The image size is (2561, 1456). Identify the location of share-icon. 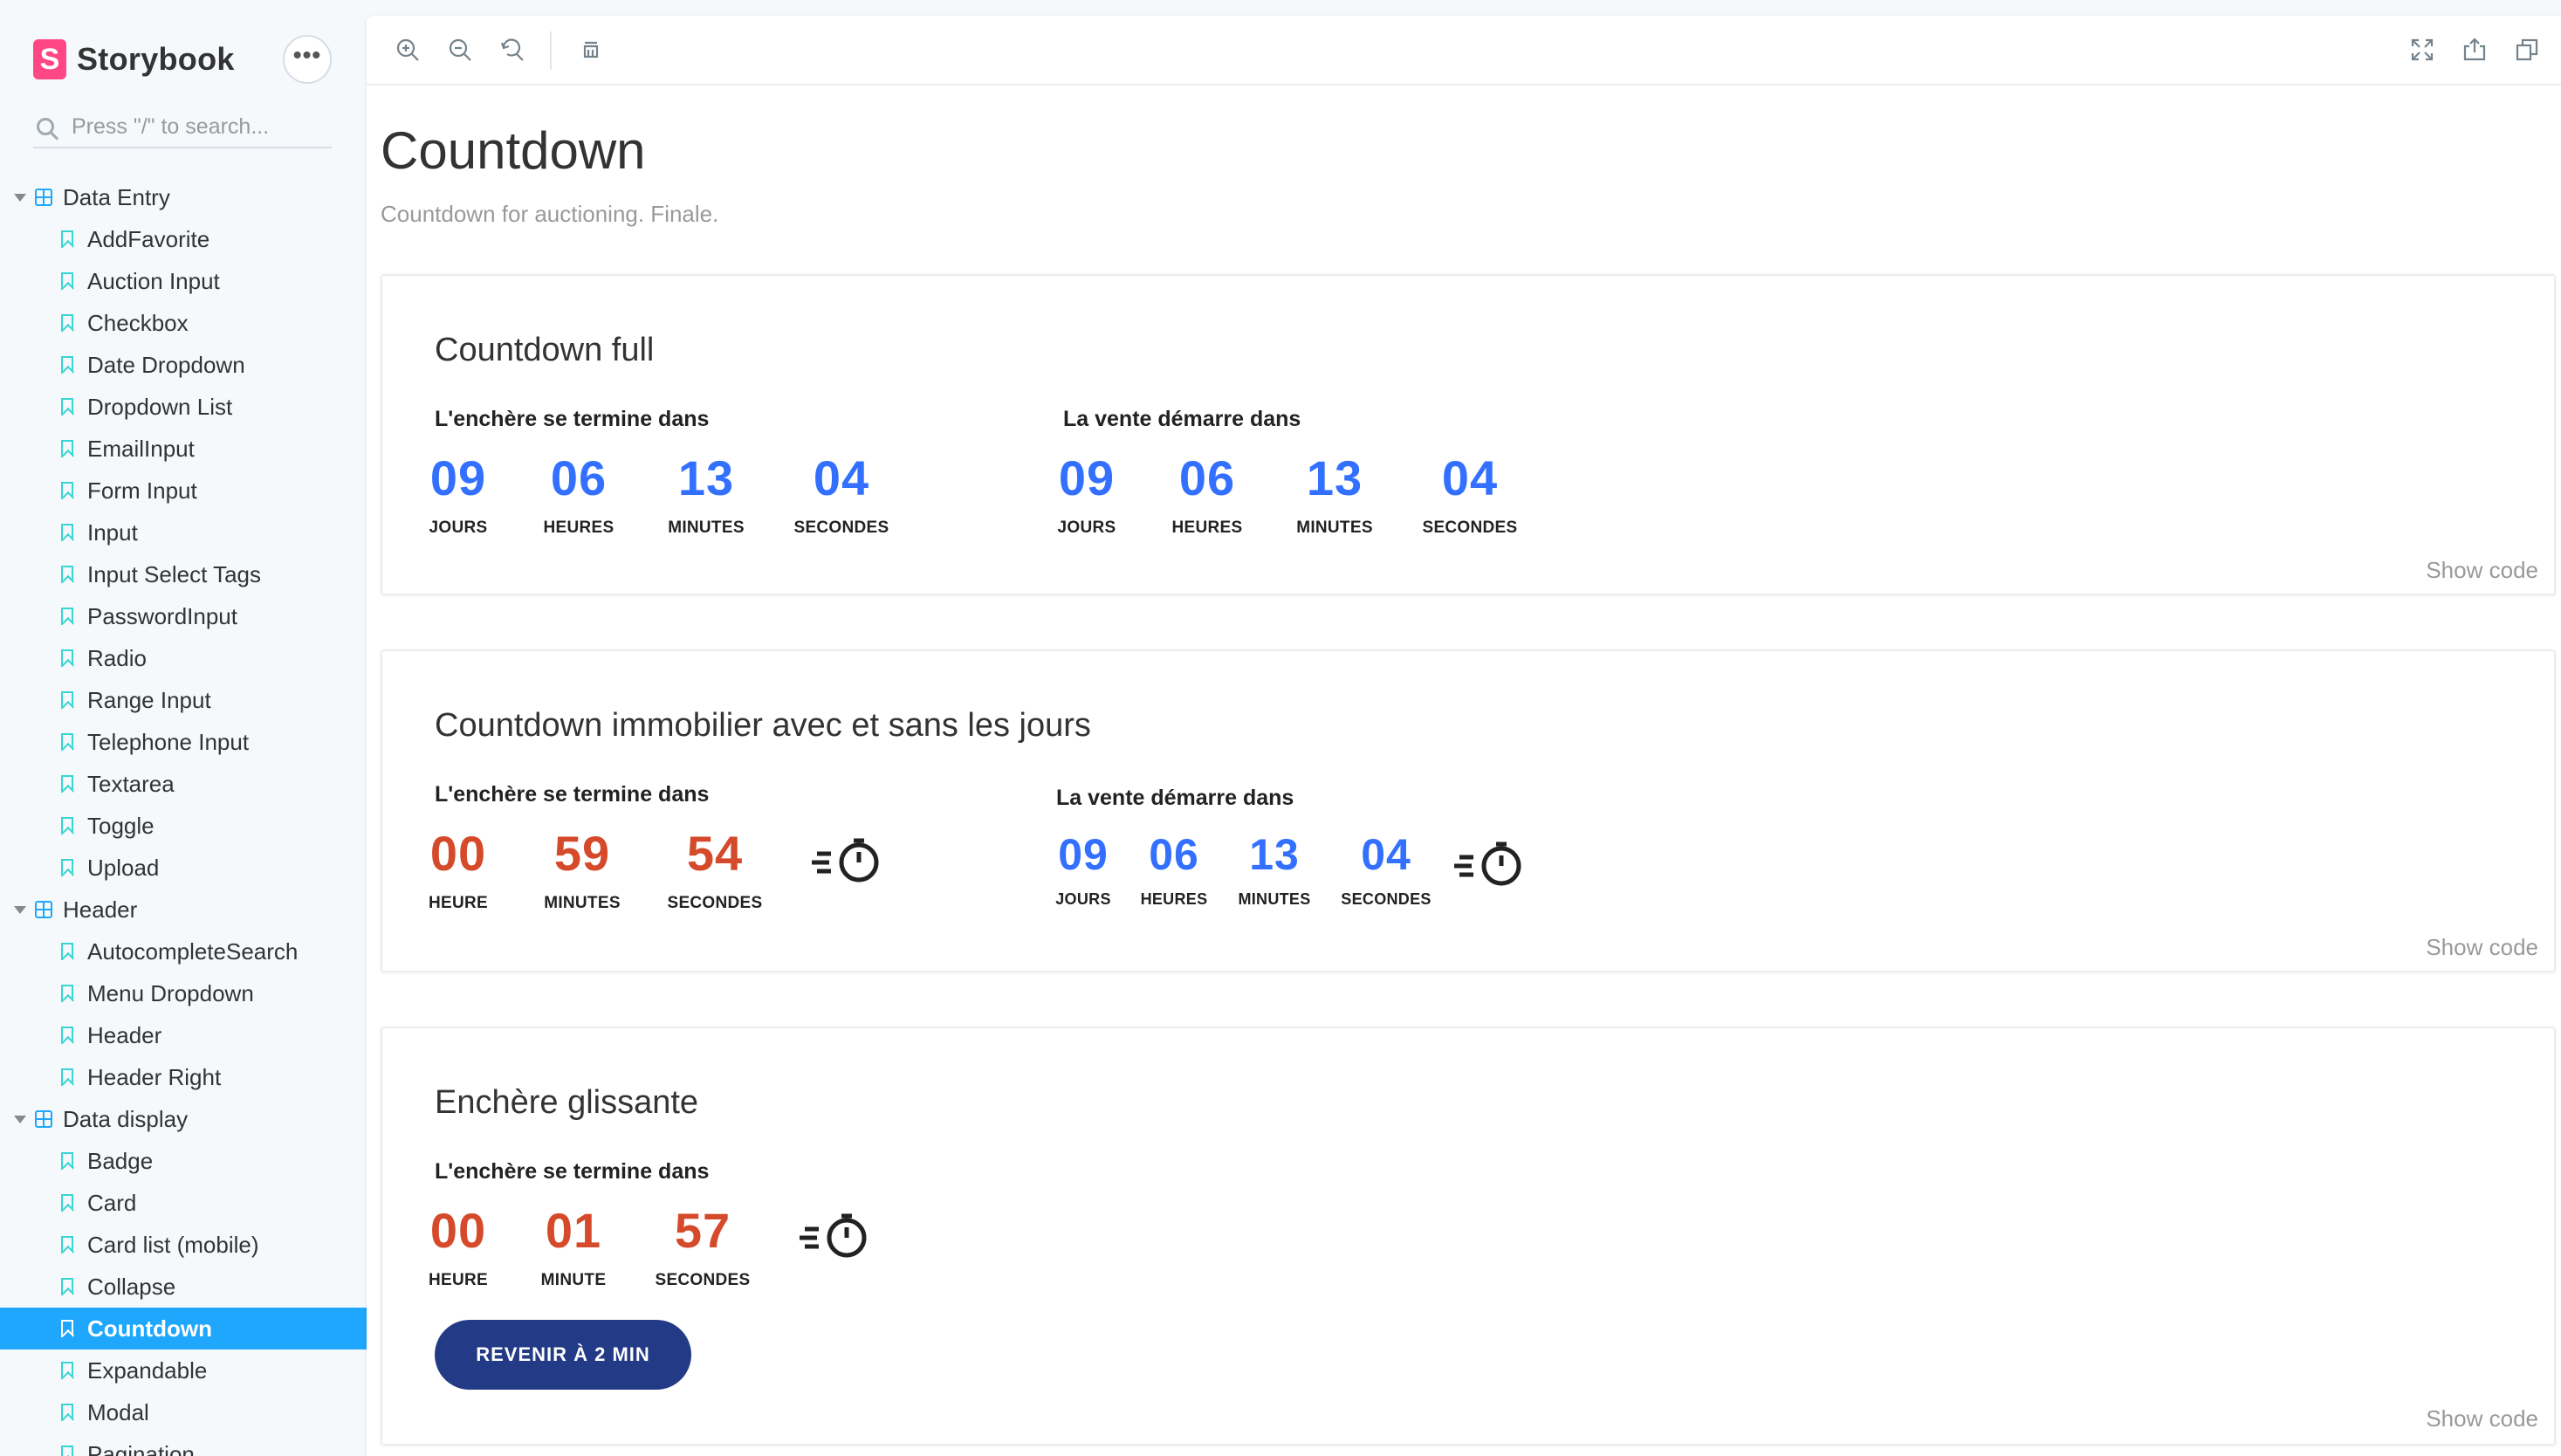
(2474, 50).